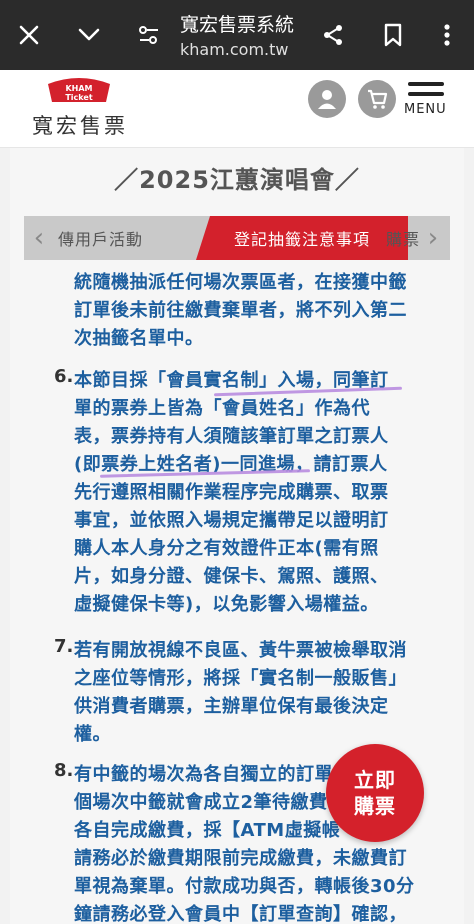  What do you see at coordinates (92, 734) in the screenshot?
I see `notice-line: 權。` at bounding box center [92, 734].